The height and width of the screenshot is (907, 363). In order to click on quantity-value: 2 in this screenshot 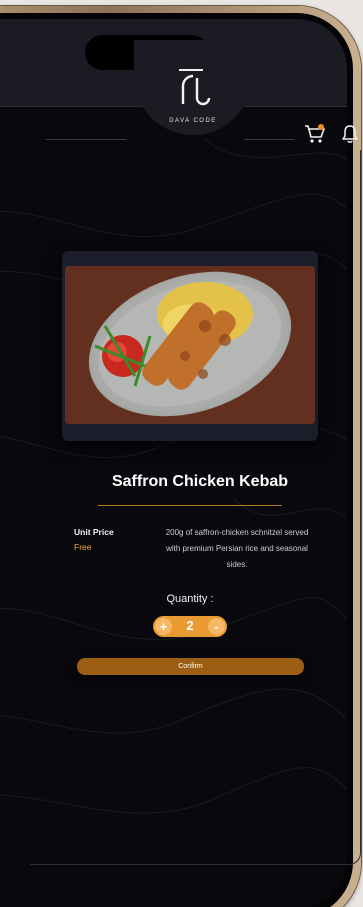, I will do `click(190, 625)`.